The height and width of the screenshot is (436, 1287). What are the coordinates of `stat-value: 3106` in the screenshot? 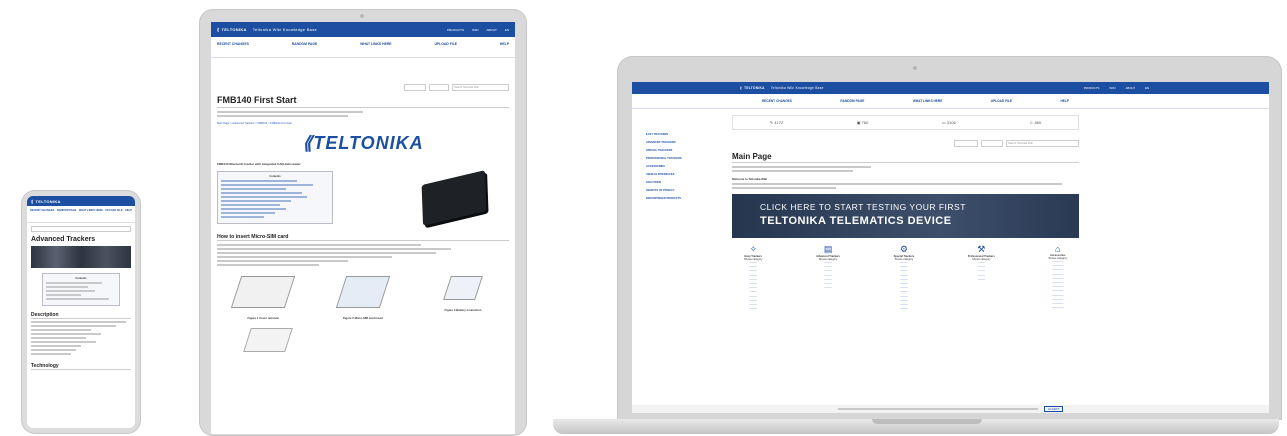 It's located at (951, 122).